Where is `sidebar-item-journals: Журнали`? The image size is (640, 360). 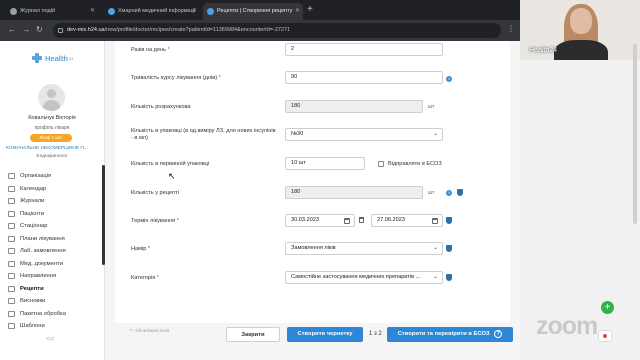
sidebar-item-journals: Журнали is located at coordinates (55, 201).